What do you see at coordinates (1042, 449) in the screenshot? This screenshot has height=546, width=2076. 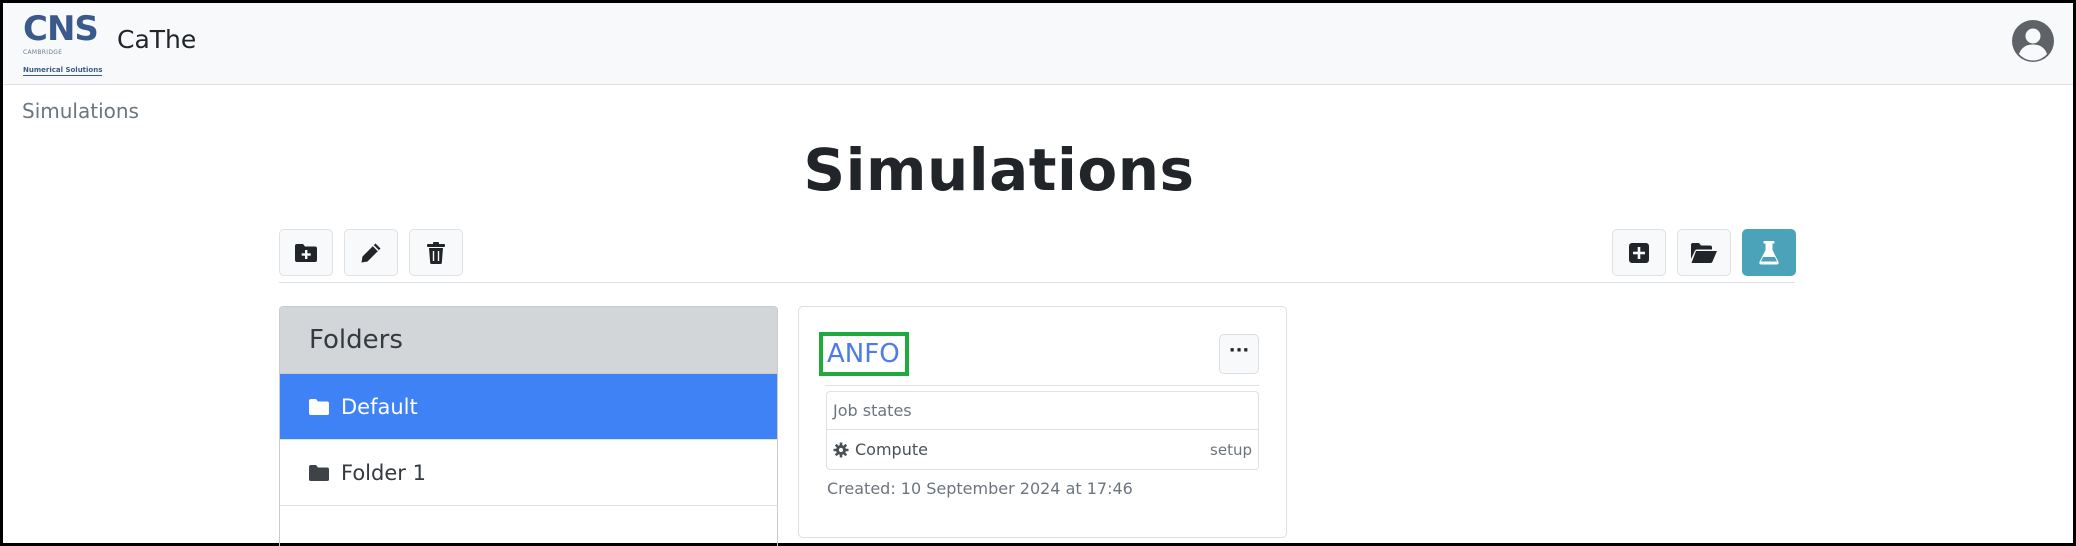 I see `job-row-compute: Compute setup` at bounding box center [1042, 449].